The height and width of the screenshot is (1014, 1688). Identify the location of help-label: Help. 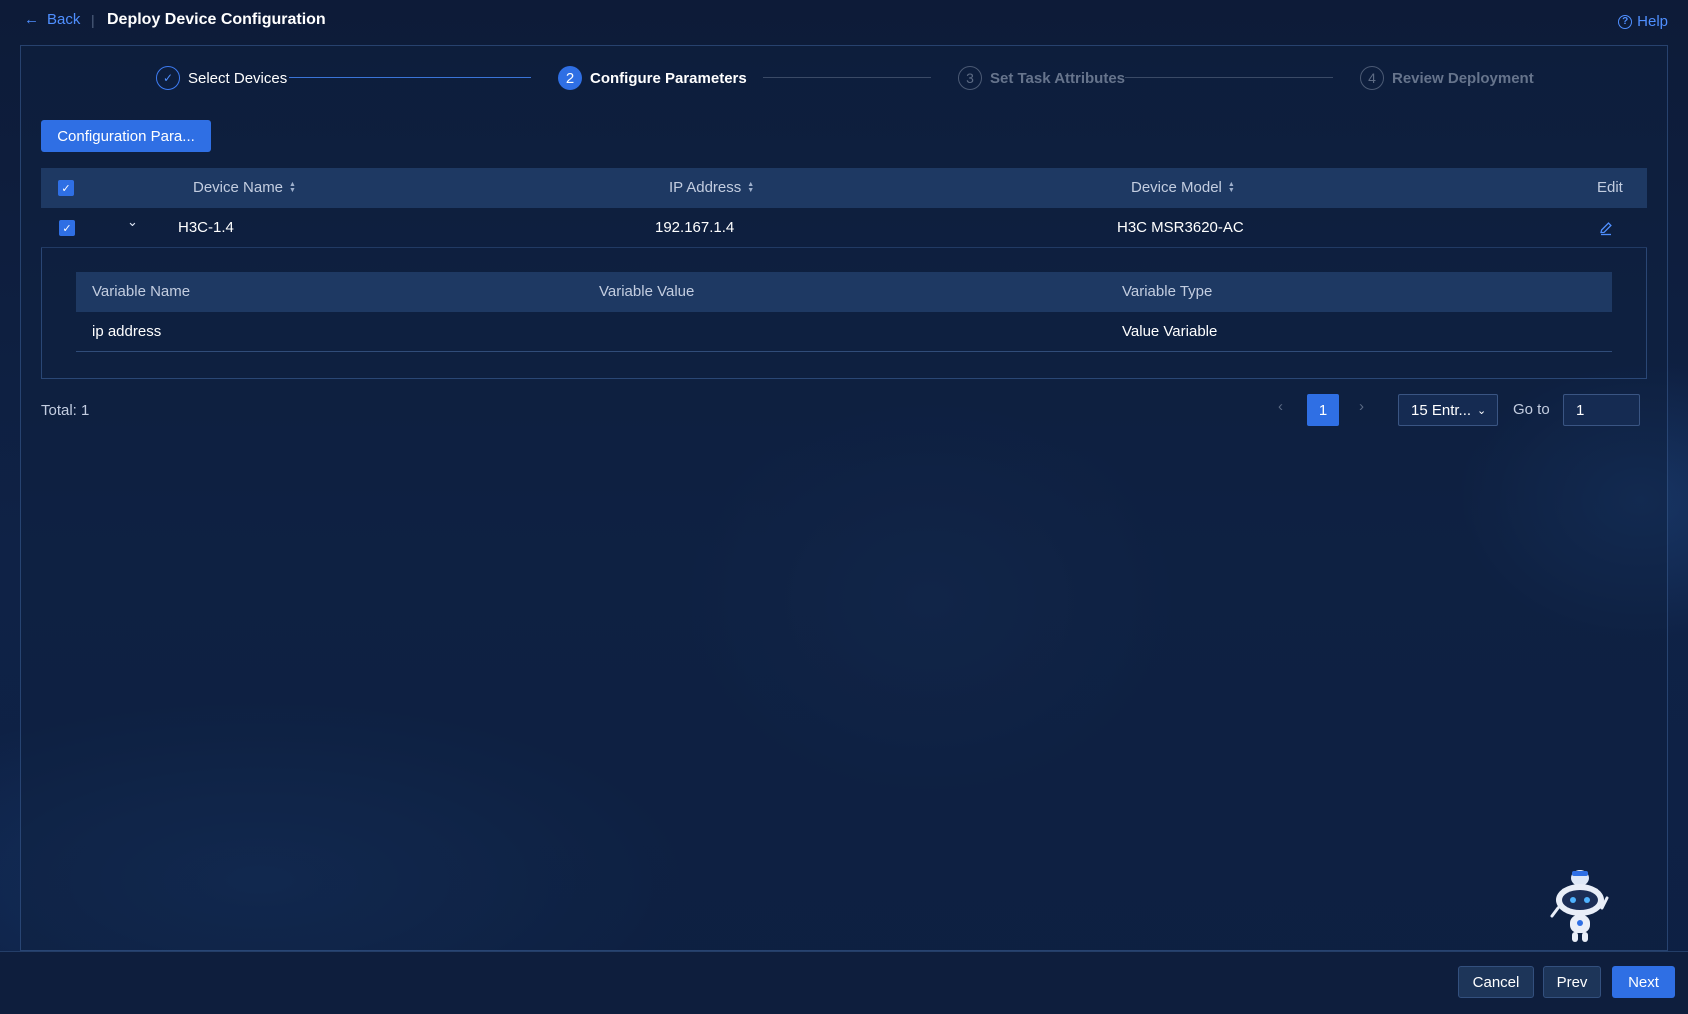
(1652, 21).